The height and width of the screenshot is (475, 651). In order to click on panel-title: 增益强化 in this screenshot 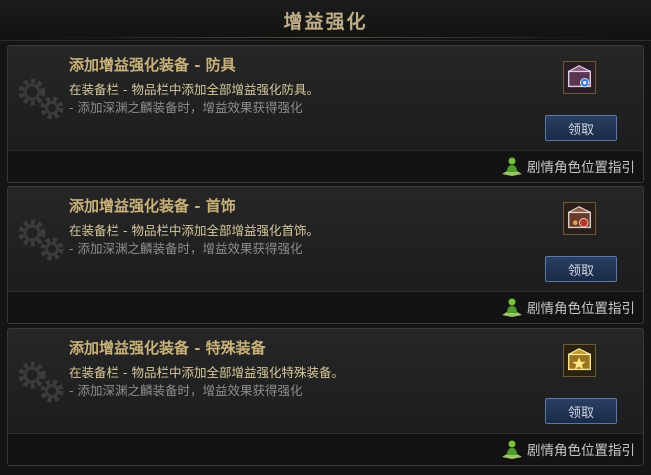, I will do `click(325, 21)`.